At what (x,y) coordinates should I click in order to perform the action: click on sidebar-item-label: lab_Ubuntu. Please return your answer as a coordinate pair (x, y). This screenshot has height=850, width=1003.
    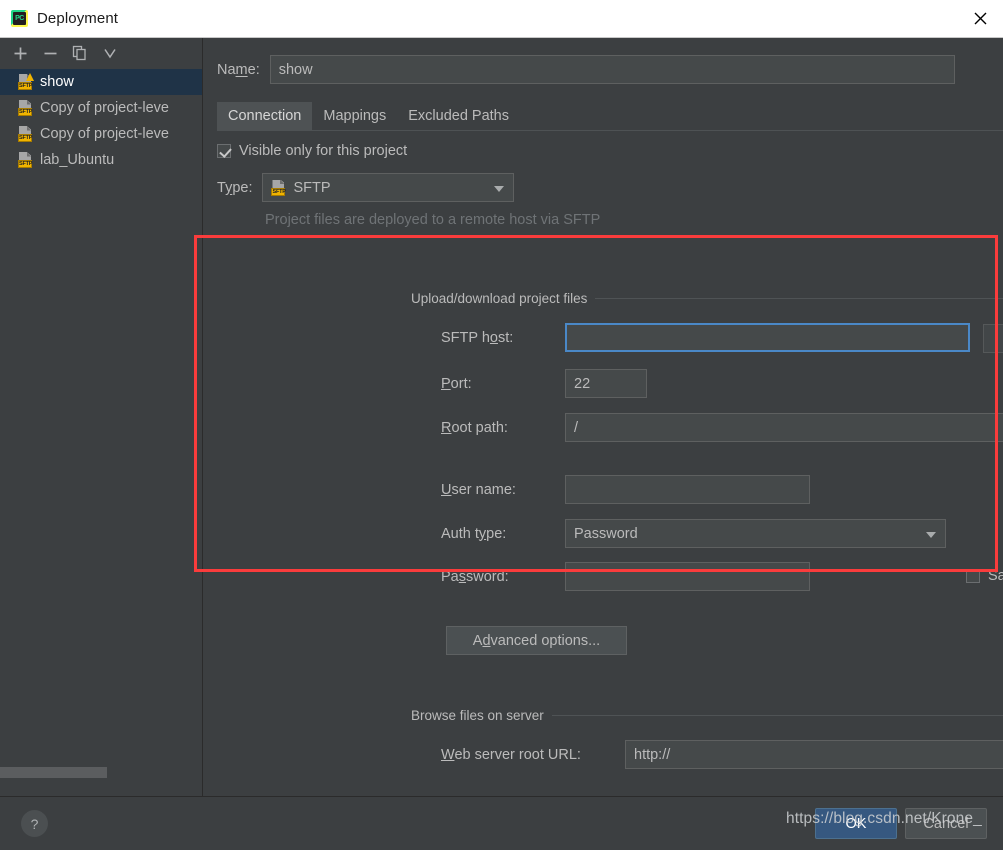
    Looking at the image, I should click on (77, 160).